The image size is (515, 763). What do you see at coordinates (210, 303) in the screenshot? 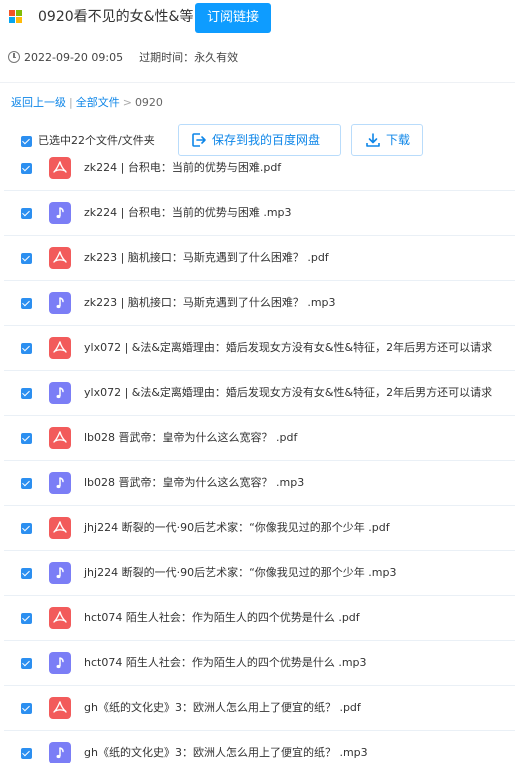
I see `file-name: zk223 | 脑机接口：马斯克遇到了什么困难？ .mp3` at bounding box center [210, 303].